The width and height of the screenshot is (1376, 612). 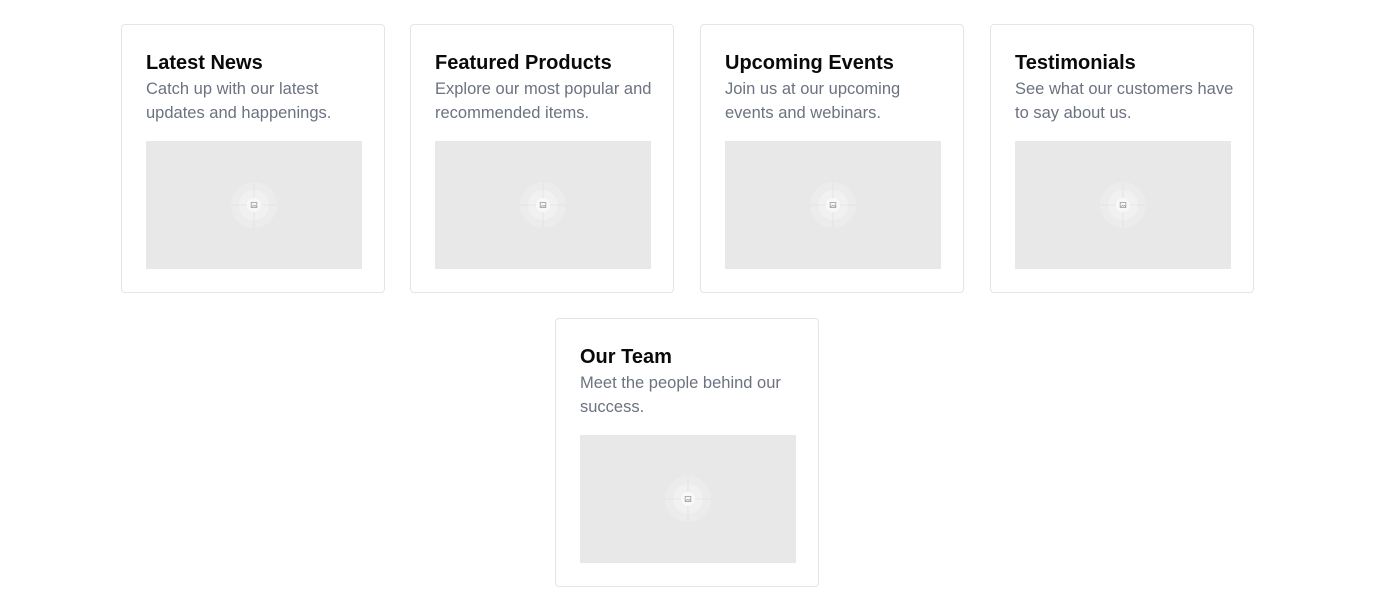 What do you see at coordinates (680, 395) in the screenshot?
I see `card-description: Meet the people behind our success.` at bounding box center [680, 395].